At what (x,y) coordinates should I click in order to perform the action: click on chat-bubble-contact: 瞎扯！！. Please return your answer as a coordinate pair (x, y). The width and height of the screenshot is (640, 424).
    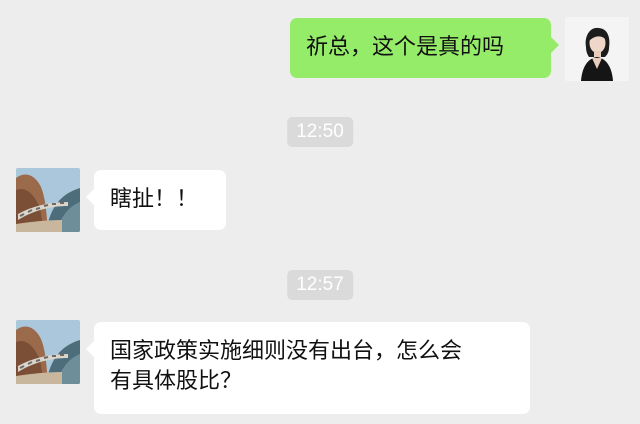
    Looking at the image, I should click on (156, 200).